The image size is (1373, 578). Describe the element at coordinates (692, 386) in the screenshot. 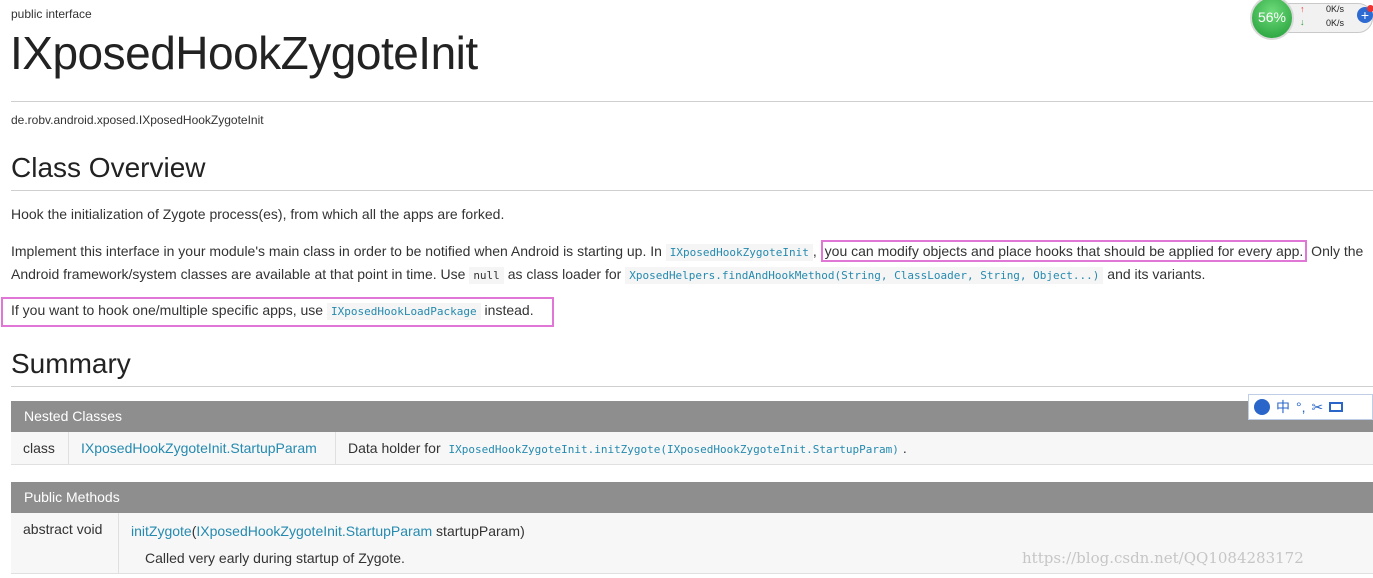

I see `summary-divider` at that location.